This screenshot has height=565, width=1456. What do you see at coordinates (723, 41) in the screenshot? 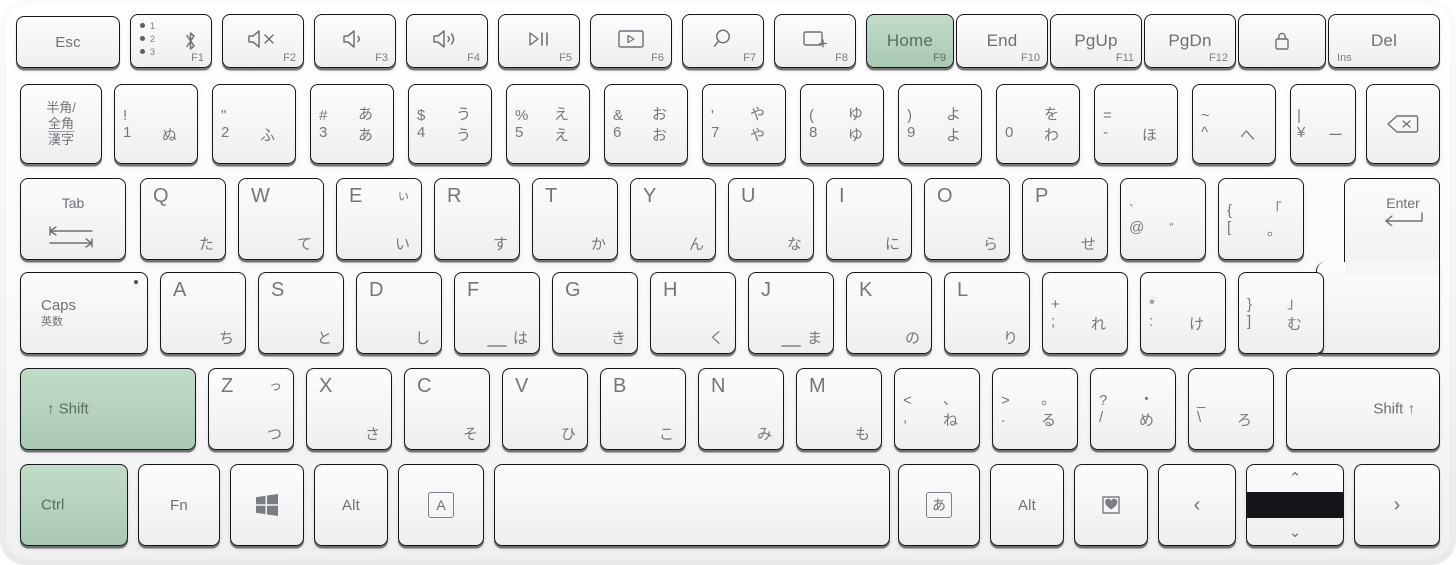
I see `key-search-f7: F7` at bounding box center [723, 41].